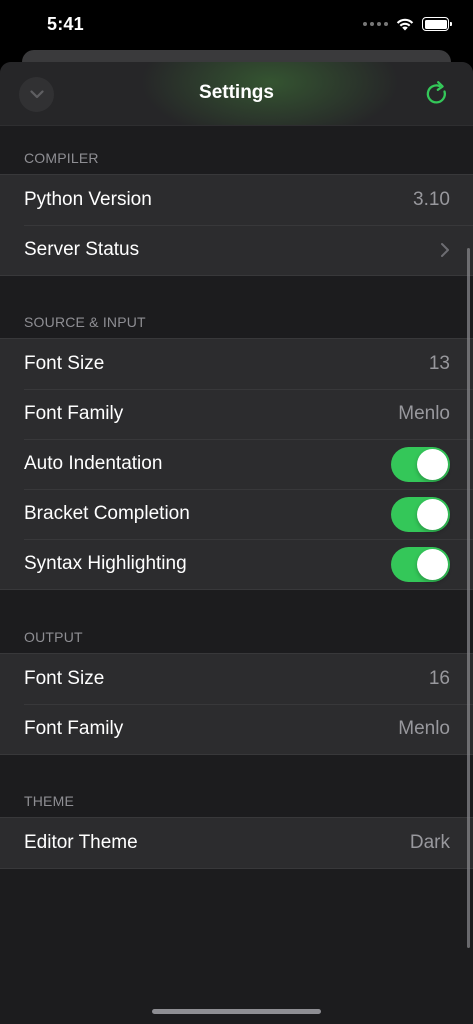 This screenshot has width=473, height=1024. I want to click on editor-theme-row: Editor Theme Dark, so click(236, 843).